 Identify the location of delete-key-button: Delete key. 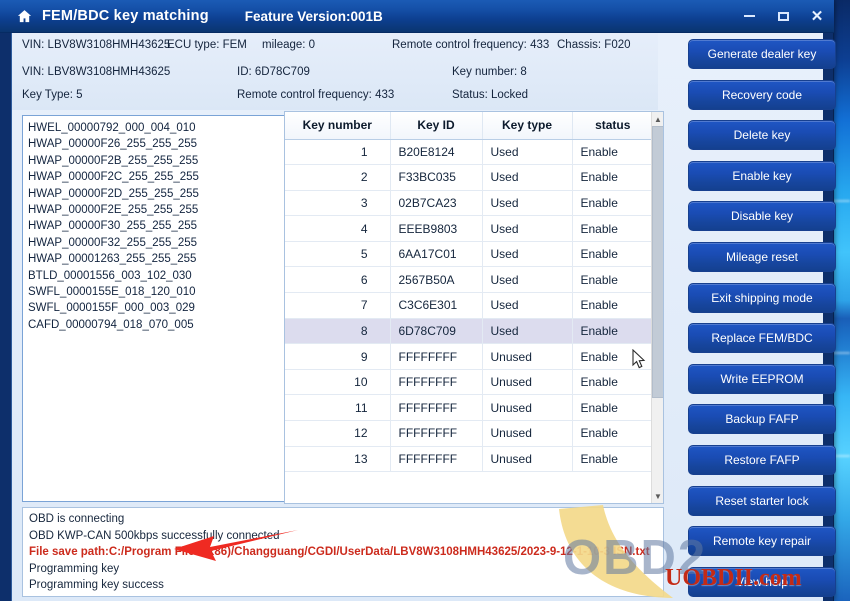
(762, 135).